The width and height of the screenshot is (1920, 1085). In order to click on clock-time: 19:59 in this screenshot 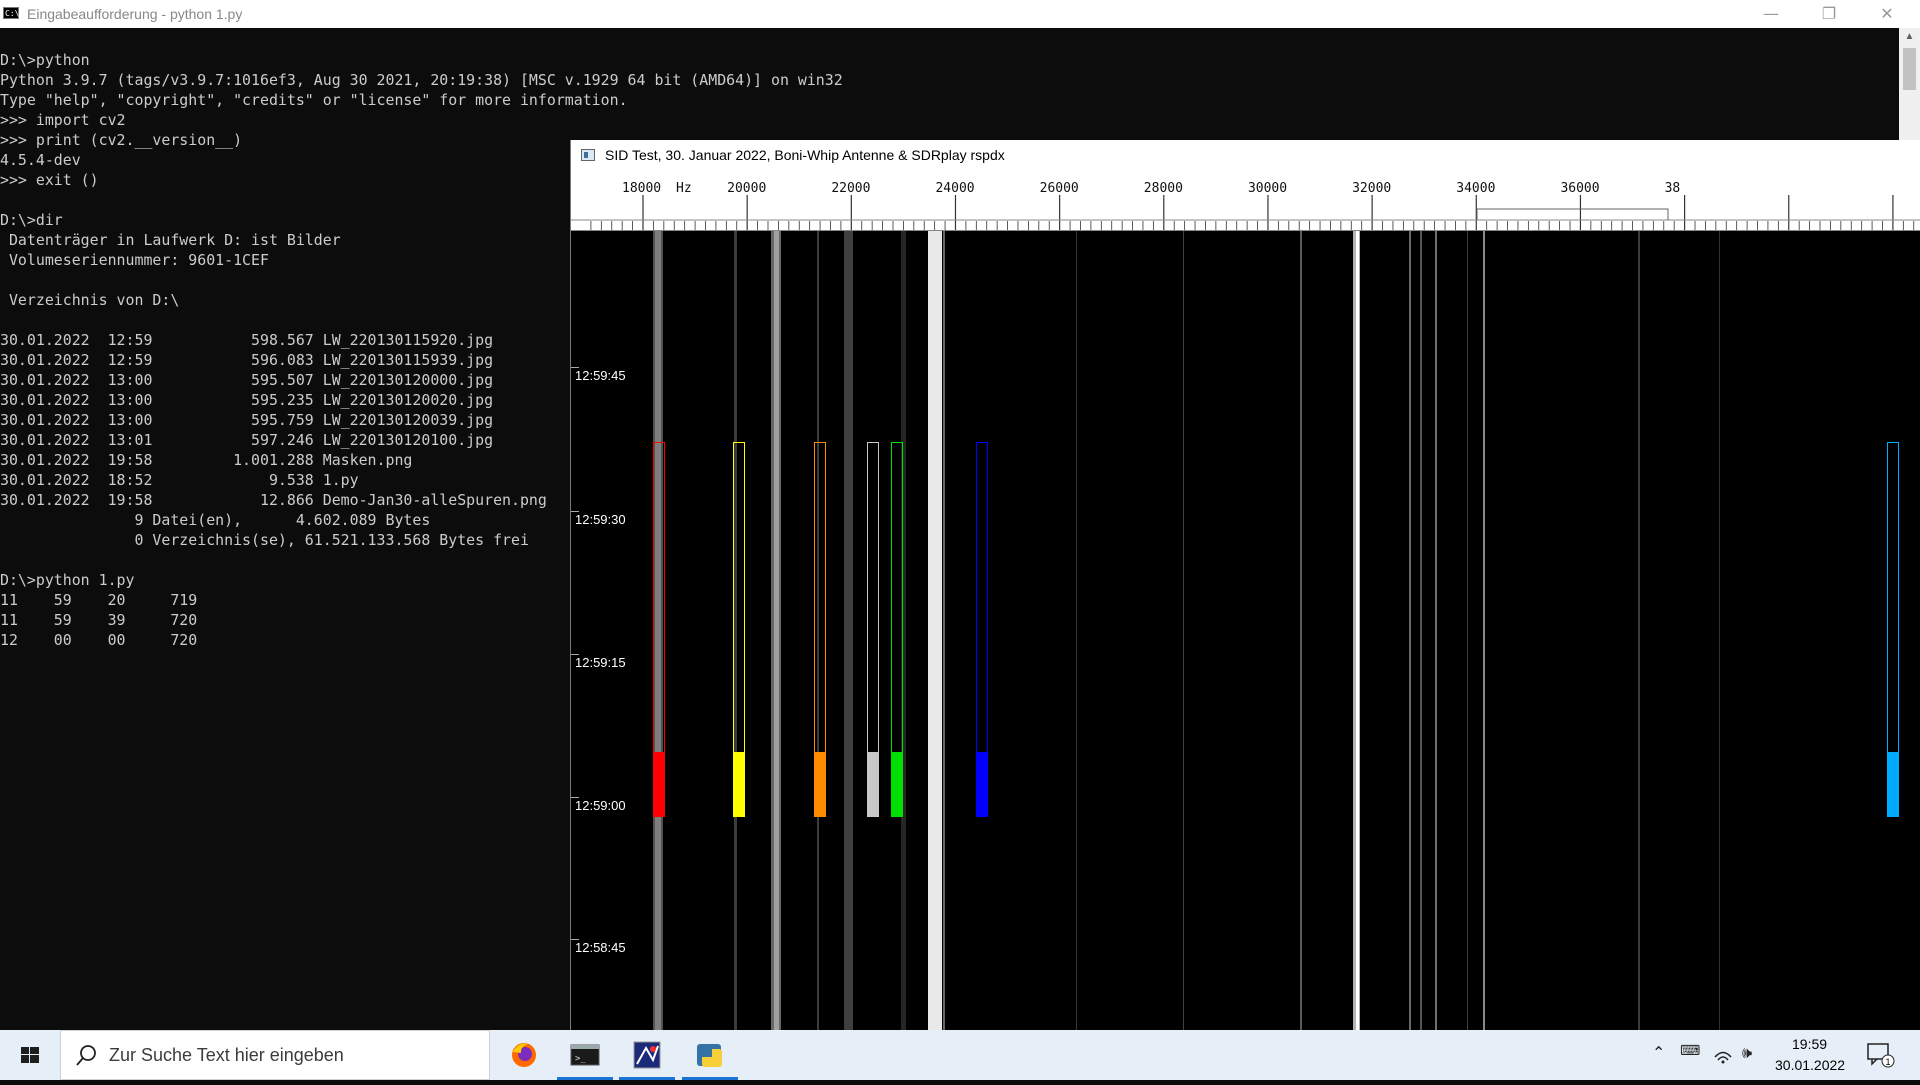, I will do `click(1809, 1044)`.